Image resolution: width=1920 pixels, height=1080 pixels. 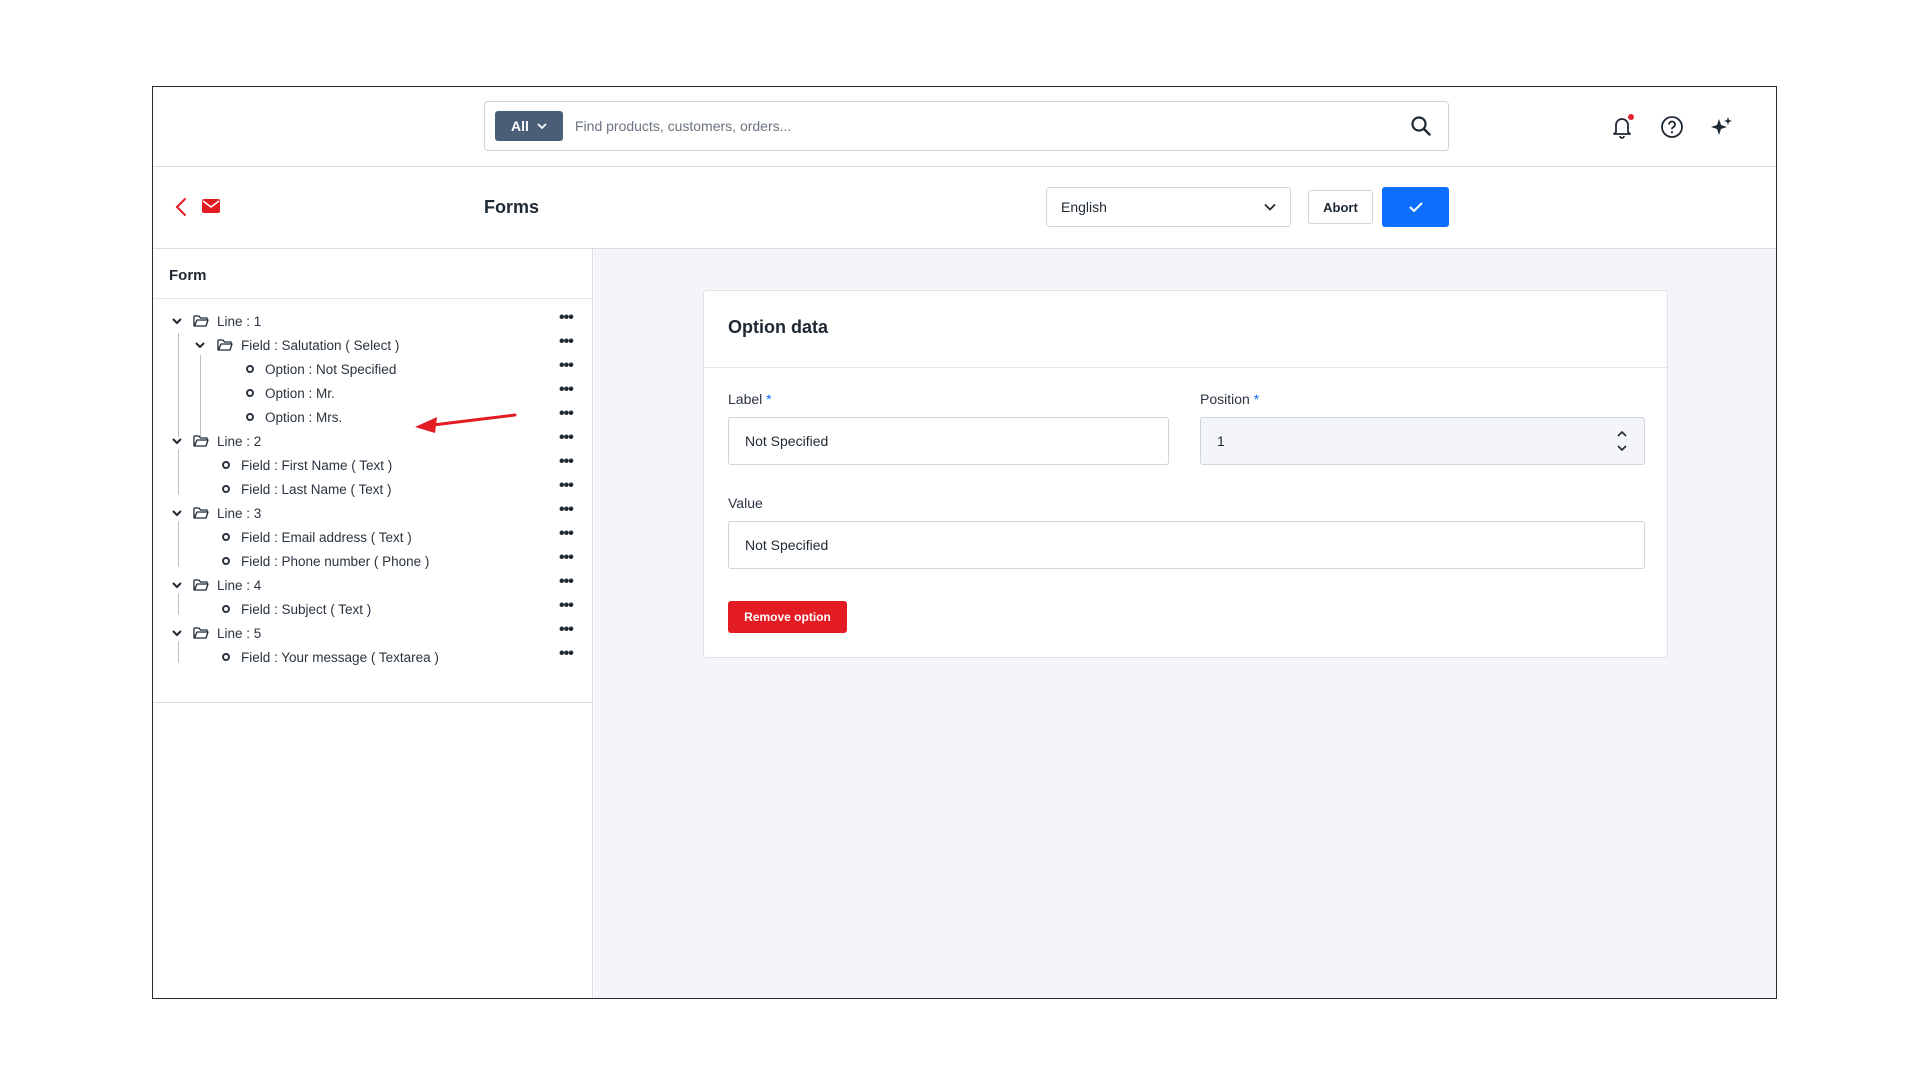 I want to click on tree-node-field-message: Field : Your message ( Textarea ) •••, so click(x=363, y=657).